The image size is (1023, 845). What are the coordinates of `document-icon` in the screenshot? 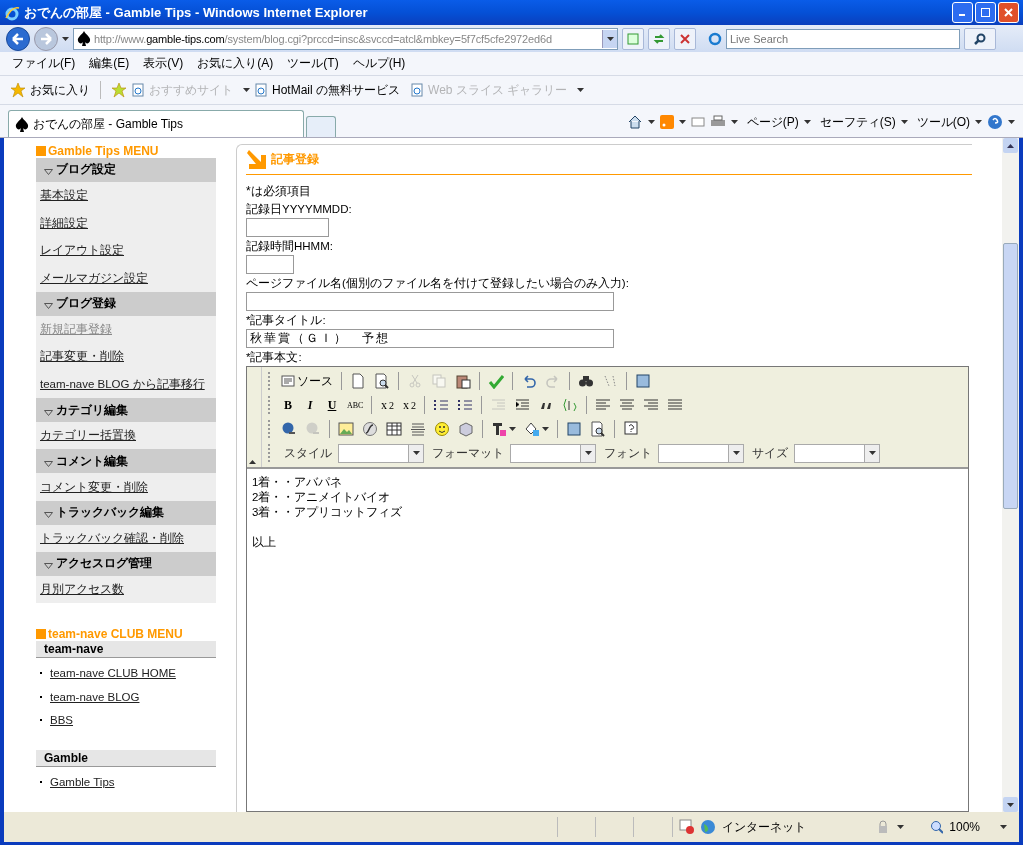 It's located at (358, 381).